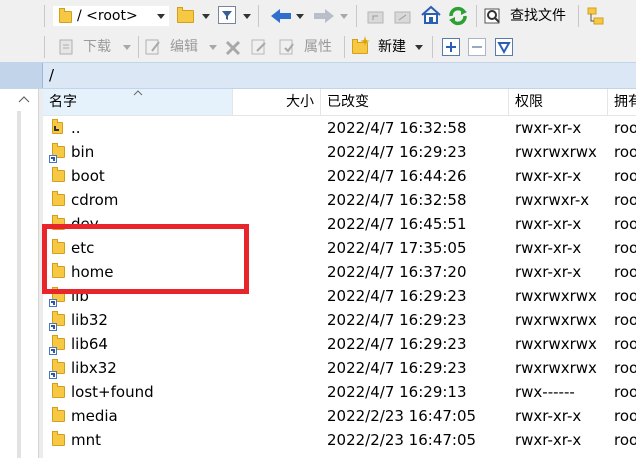 The width and height of the screenshot is (636, 458). I want to click on sort-ascending-icon, so click(138, 93).